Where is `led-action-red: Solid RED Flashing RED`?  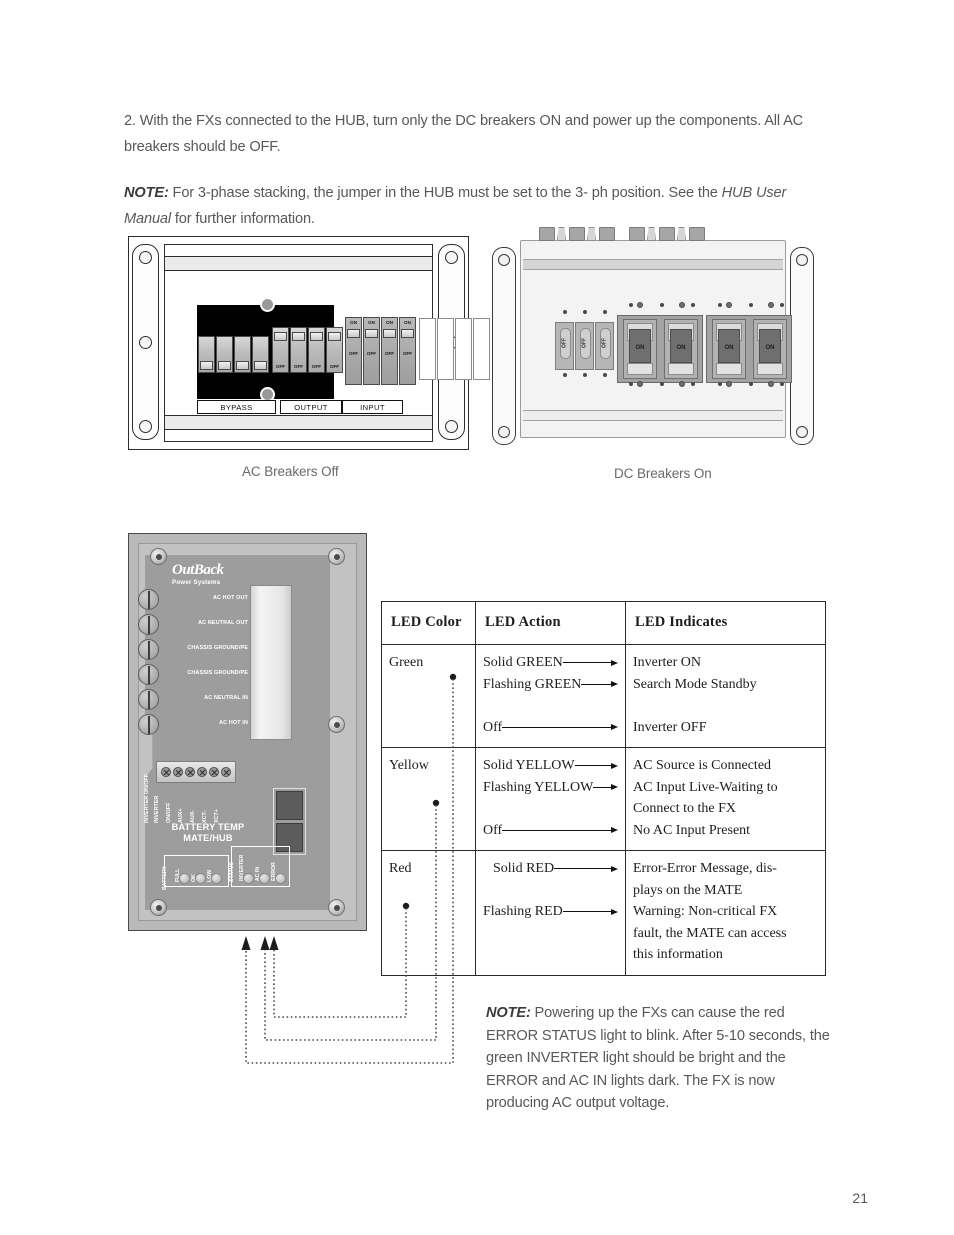 led-action-red: Solid RED Flashing RED is located at coordinates (550, 913).